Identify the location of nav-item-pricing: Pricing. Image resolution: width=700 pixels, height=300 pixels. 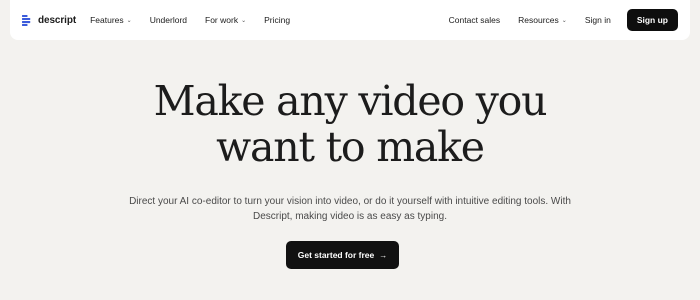
(277, 20).